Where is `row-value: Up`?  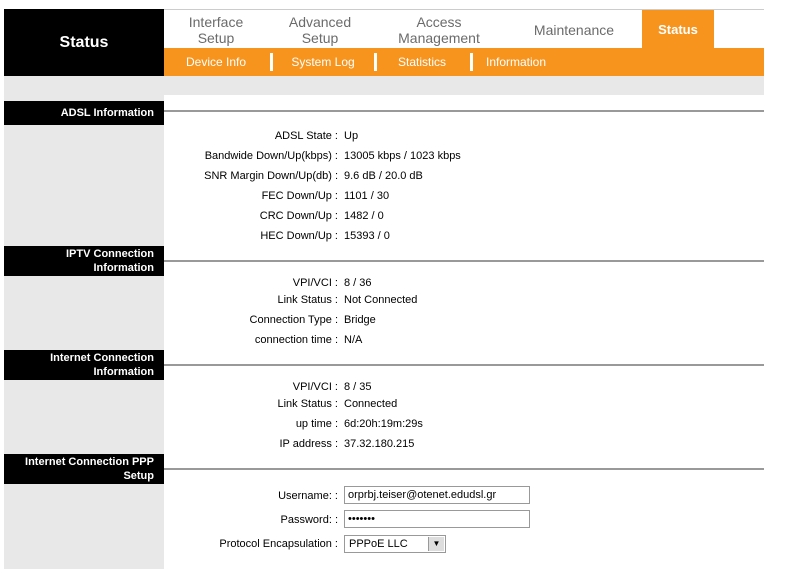 row-value: Up is located at coordinates (351, 136).